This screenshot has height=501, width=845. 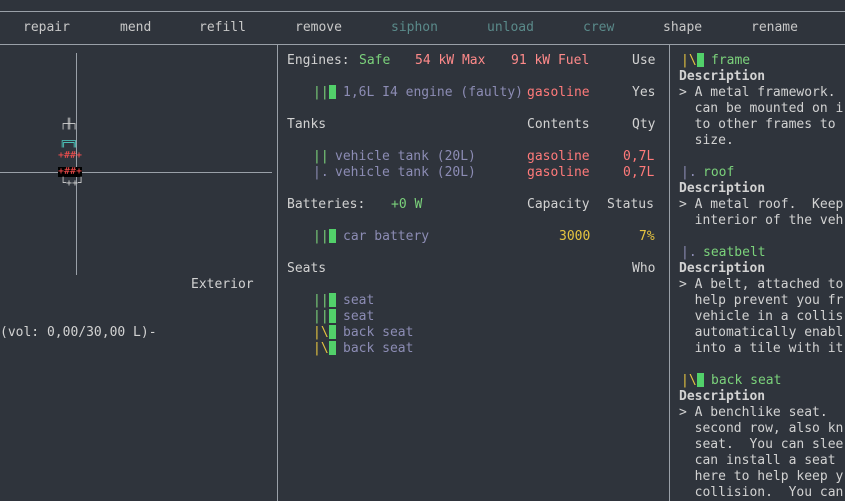 What do you see at coordinates (46, 28) in the screenshot?
I see `menu-repair: repair` at bounding box center [46, 28].